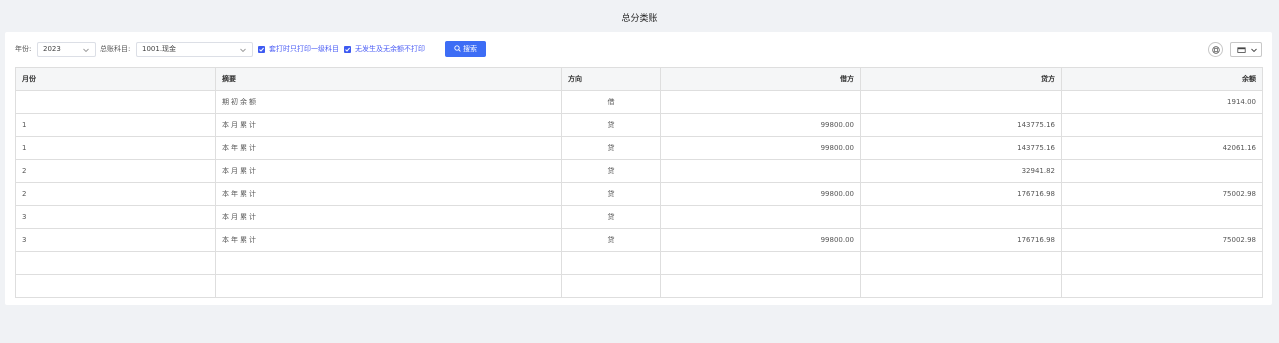 The height and width of the screenshot is (343, 1279). I want to click on skip-empty-label: 无发生及无余额不打印, so click(390, 49).